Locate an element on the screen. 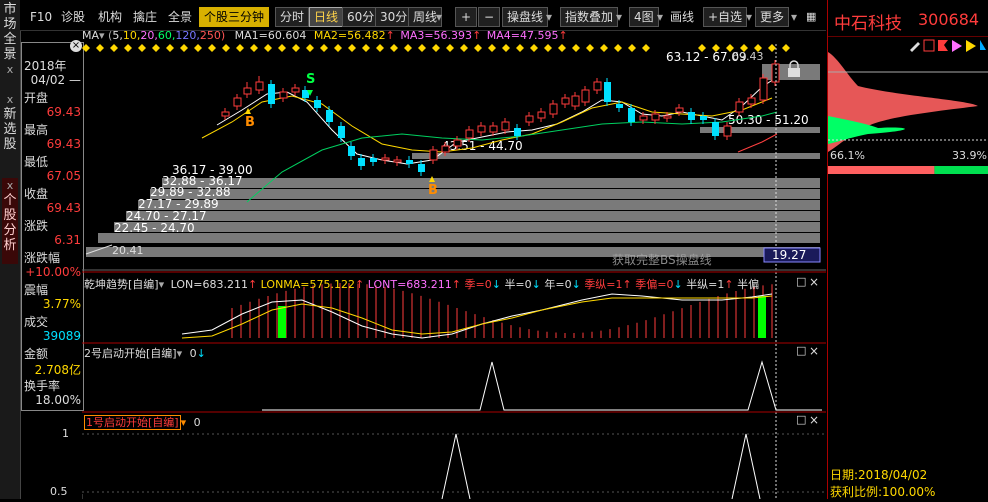 The height and width of the screenshot is (502, 988). draw-line-button: 画线 is located at coordinates (682, 17).